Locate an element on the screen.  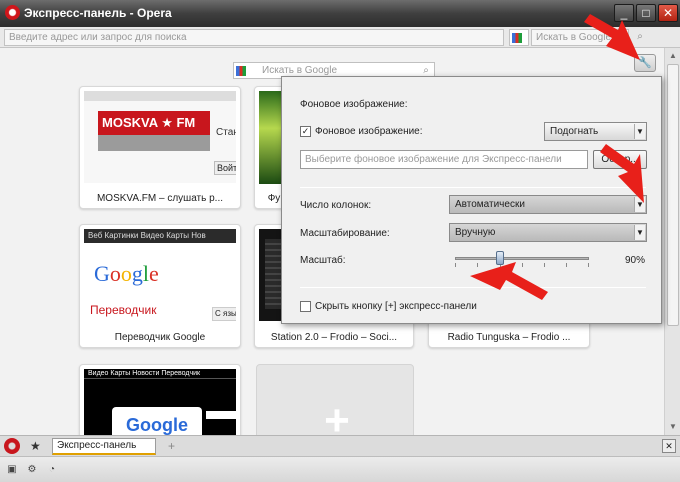
speed-dial-tile-google-logo: Видео Карты Новости Переводчик Google is located at coordinates (160, 401).